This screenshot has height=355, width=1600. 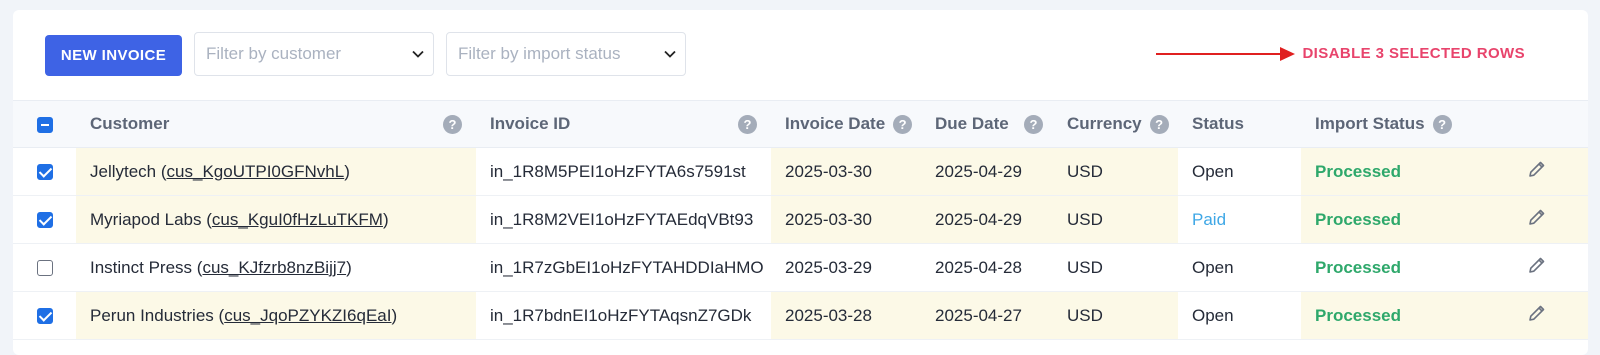 I want to click on header-import-status: Import Status ?, so click(x=1393, y=124).